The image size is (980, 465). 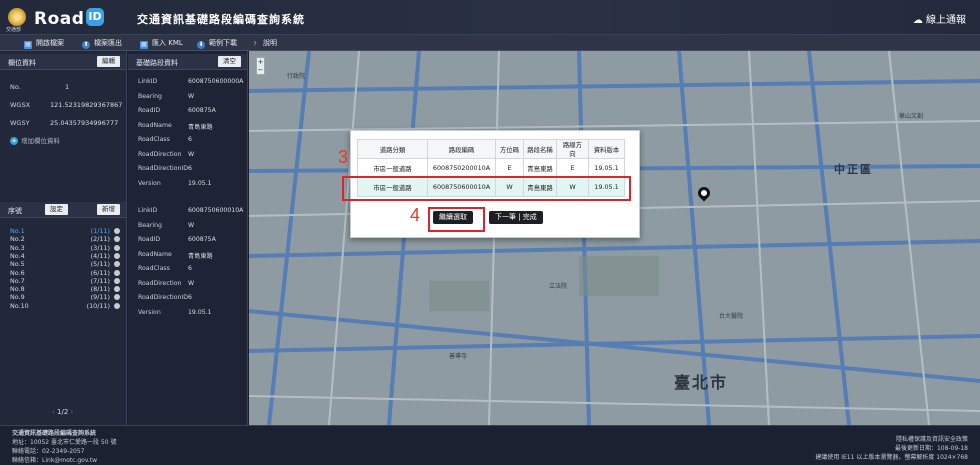 I want to click on add-field-label: 增加欄位資料, so click(x=40, y=141).